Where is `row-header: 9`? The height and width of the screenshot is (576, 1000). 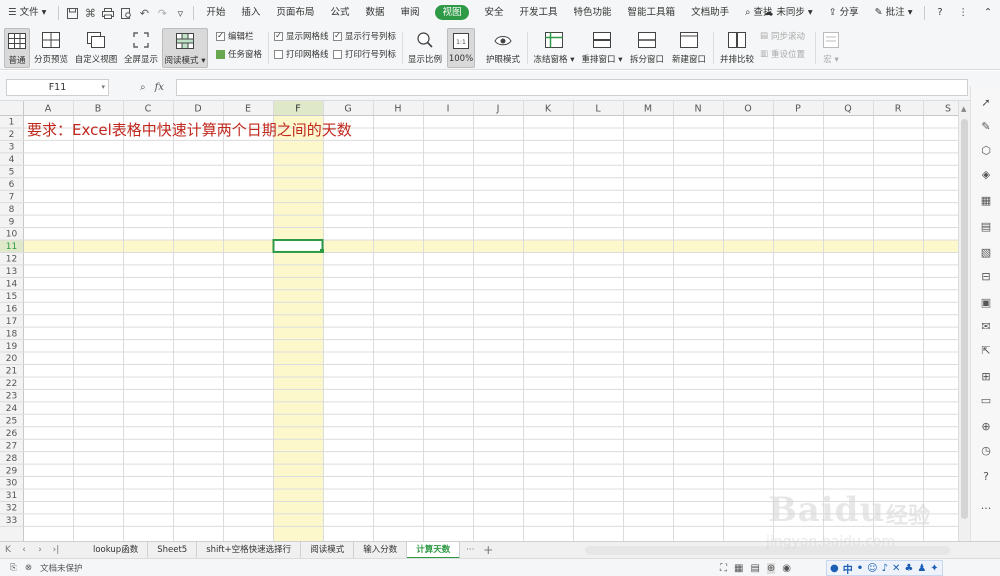 row-header: 9 is located at coordinates (12, 222).